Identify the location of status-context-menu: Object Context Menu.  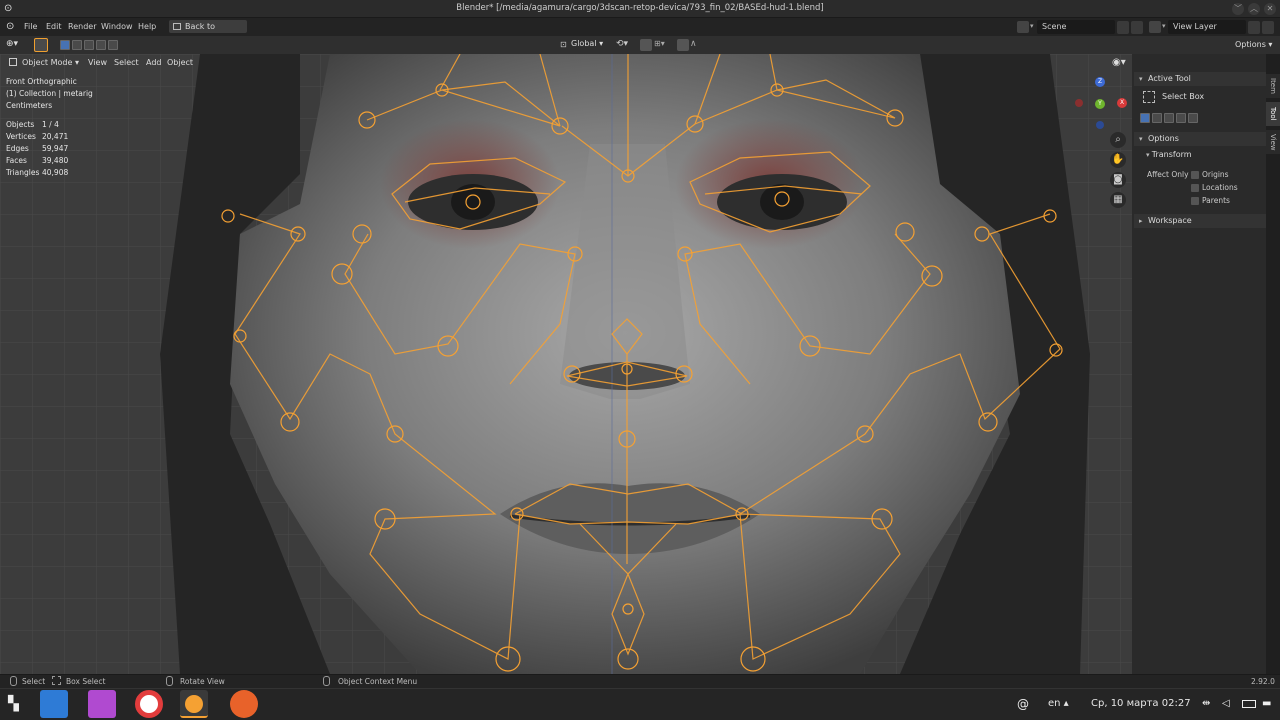
(378, 681).